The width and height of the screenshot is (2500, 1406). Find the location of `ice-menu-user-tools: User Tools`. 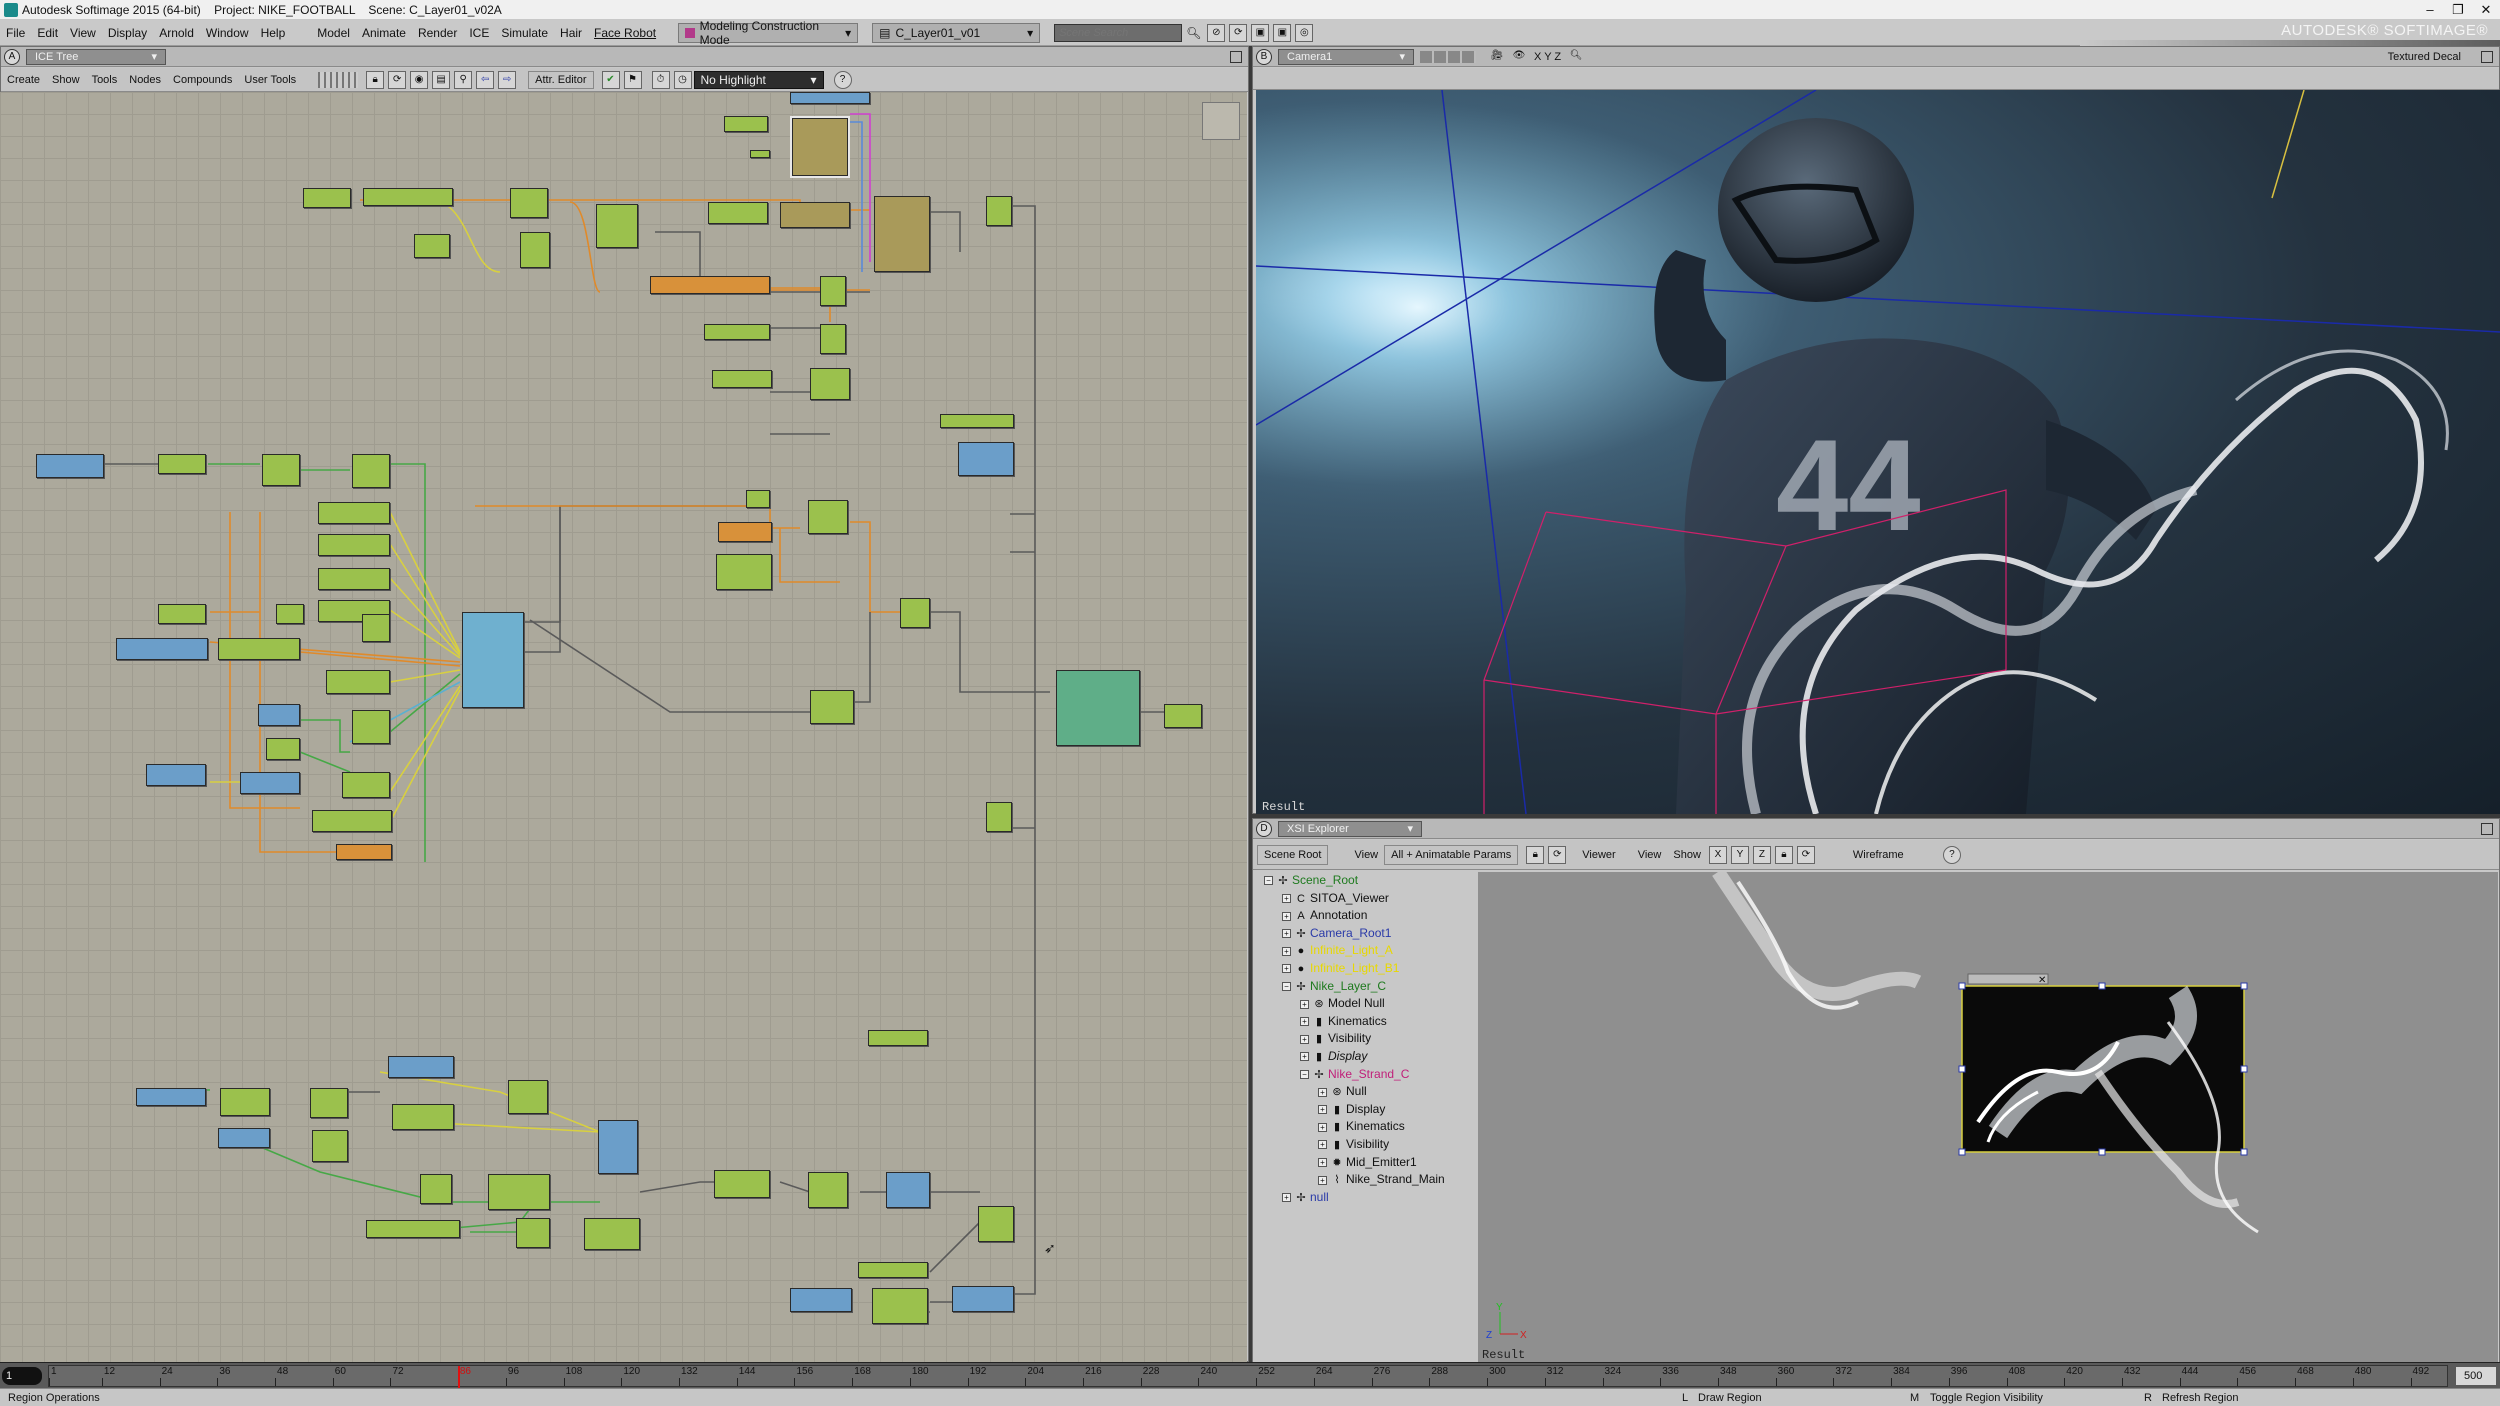

ice-menu-user-tools: User Tools is located at coordinates (270, 80).